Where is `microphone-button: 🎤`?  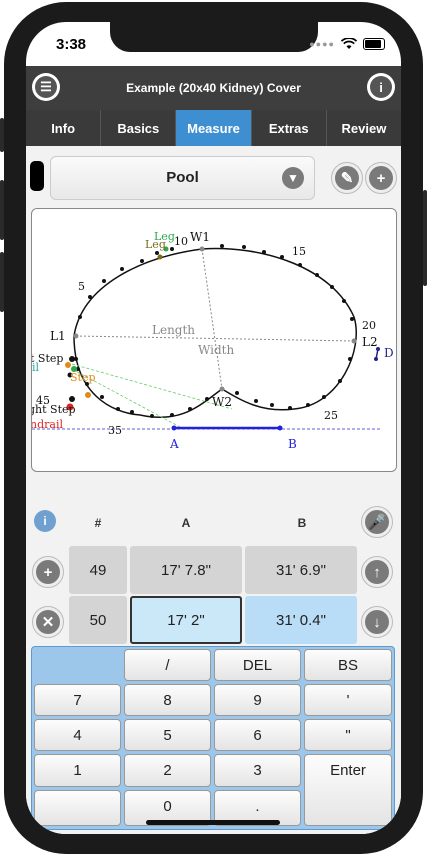 microphone-button: 🎤 is located at coordinates (377, 522).